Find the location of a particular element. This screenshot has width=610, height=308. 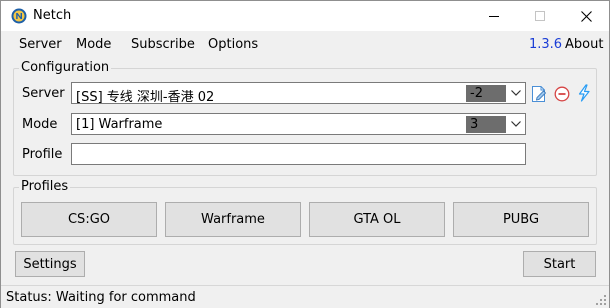

profile-button-gta-ol: GTA OL is located at coordinates (377, 219).